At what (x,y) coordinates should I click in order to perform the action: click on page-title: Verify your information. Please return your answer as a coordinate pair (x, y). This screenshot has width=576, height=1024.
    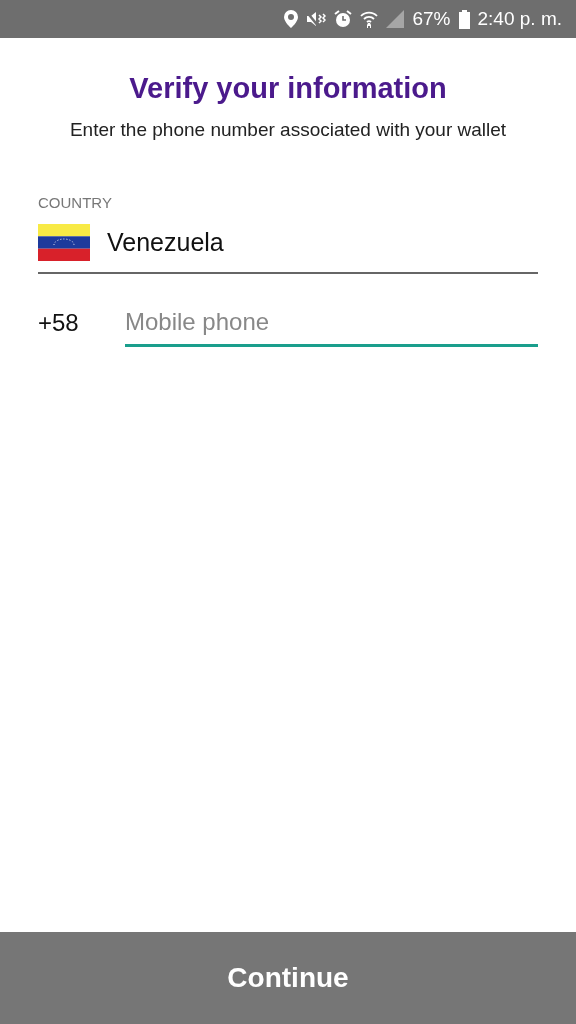
    Looking at the image, I should click on (288, 88).